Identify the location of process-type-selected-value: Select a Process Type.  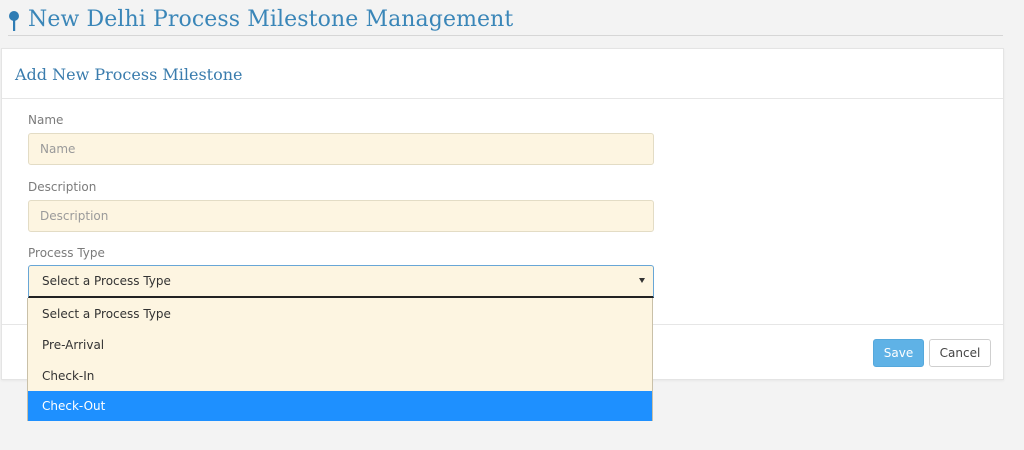
(106, 281).